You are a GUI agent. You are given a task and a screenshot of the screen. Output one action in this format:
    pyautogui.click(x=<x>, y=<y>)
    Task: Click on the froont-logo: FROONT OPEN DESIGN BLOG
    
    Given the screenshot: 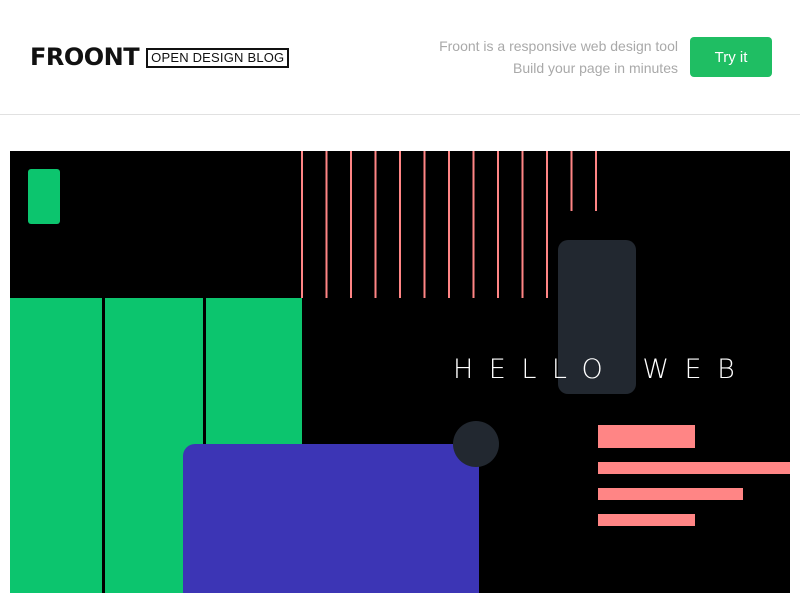 What is the action you would take?
    pyautogui.click(x=160, y=57)
    